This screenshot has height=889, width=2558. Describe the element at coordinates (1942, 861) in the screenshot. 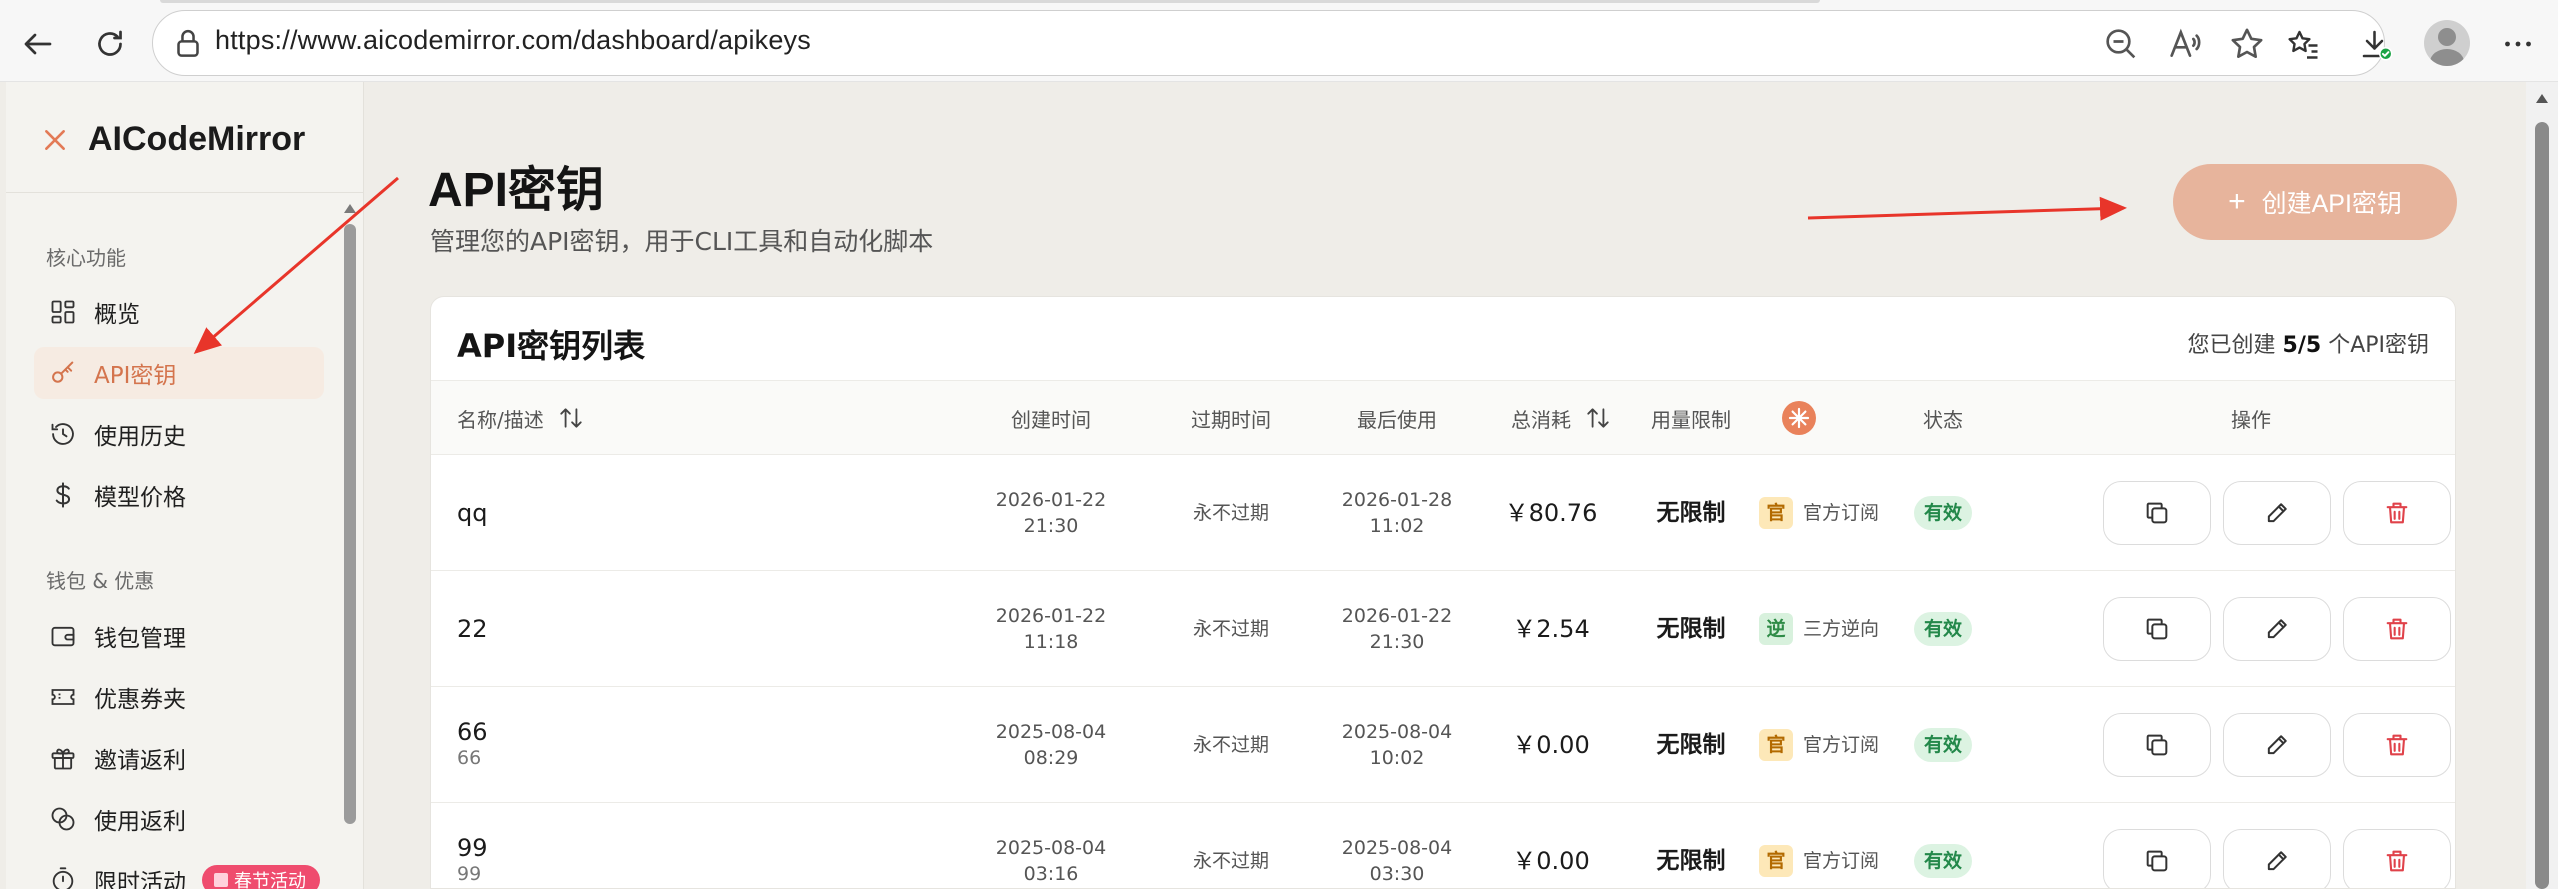

I see `status-badge: 有效` at that location.